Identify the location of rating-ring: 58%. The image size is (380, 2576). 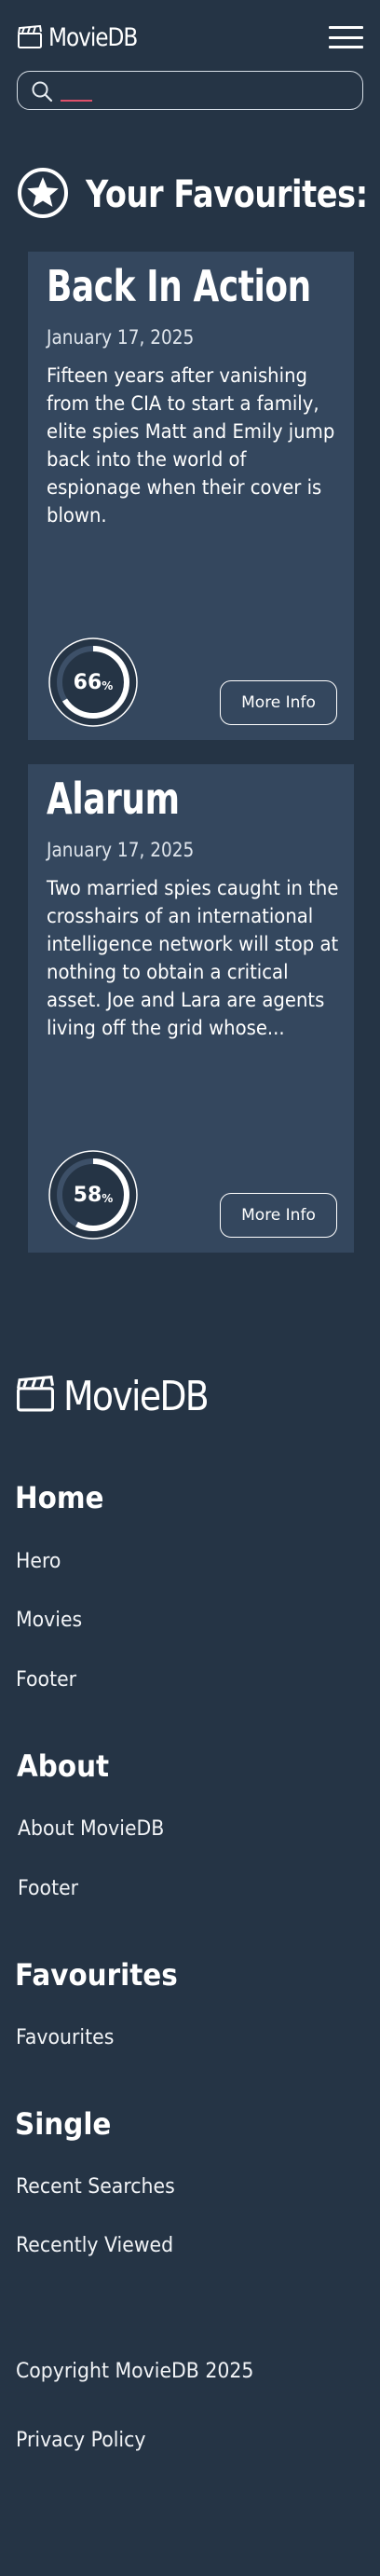
(93, 1194).